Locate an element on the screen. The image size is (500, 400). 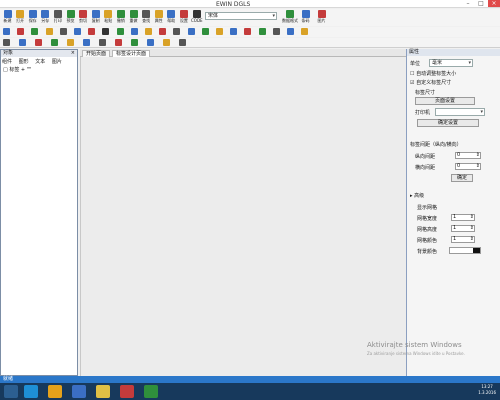
toolbar-button-label: 剪切 is located at coordinates (83, 20).